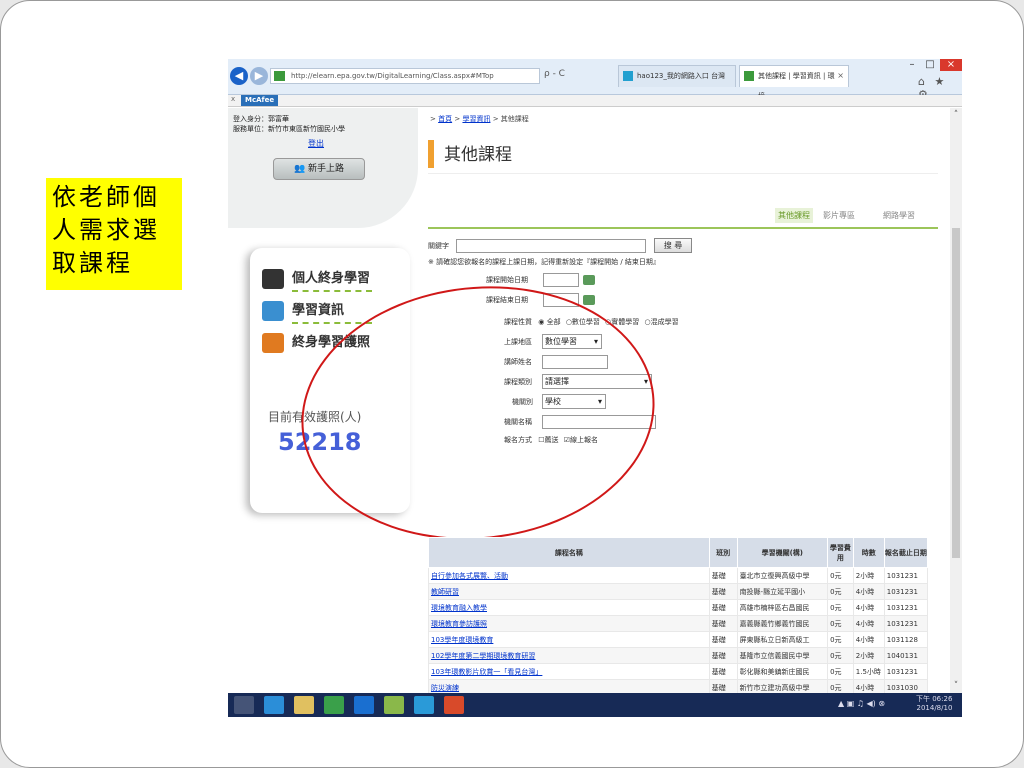  What do you see at coordinates (599, 422) in the screenshot?
I see `org-name-input` at bounding box center [599, 422].